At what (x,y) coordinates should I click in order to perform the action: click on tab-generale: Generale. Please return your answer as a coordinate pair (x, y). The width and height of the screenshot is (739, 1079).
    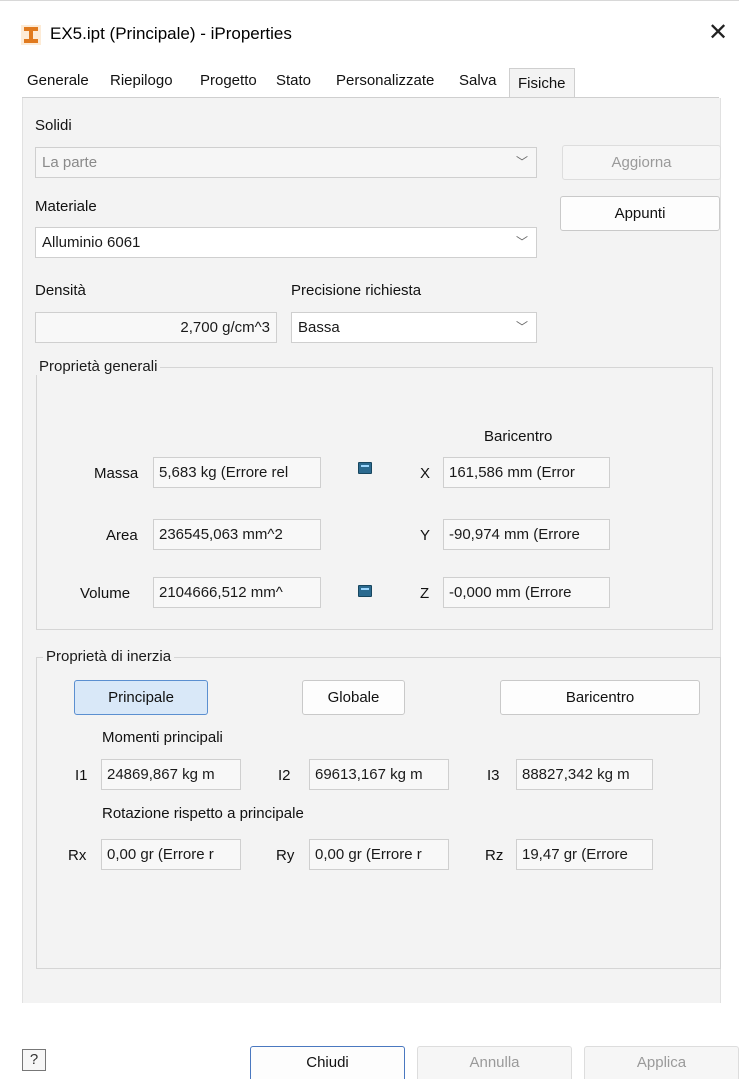
    Looking at the image, I should click on (58, 84).